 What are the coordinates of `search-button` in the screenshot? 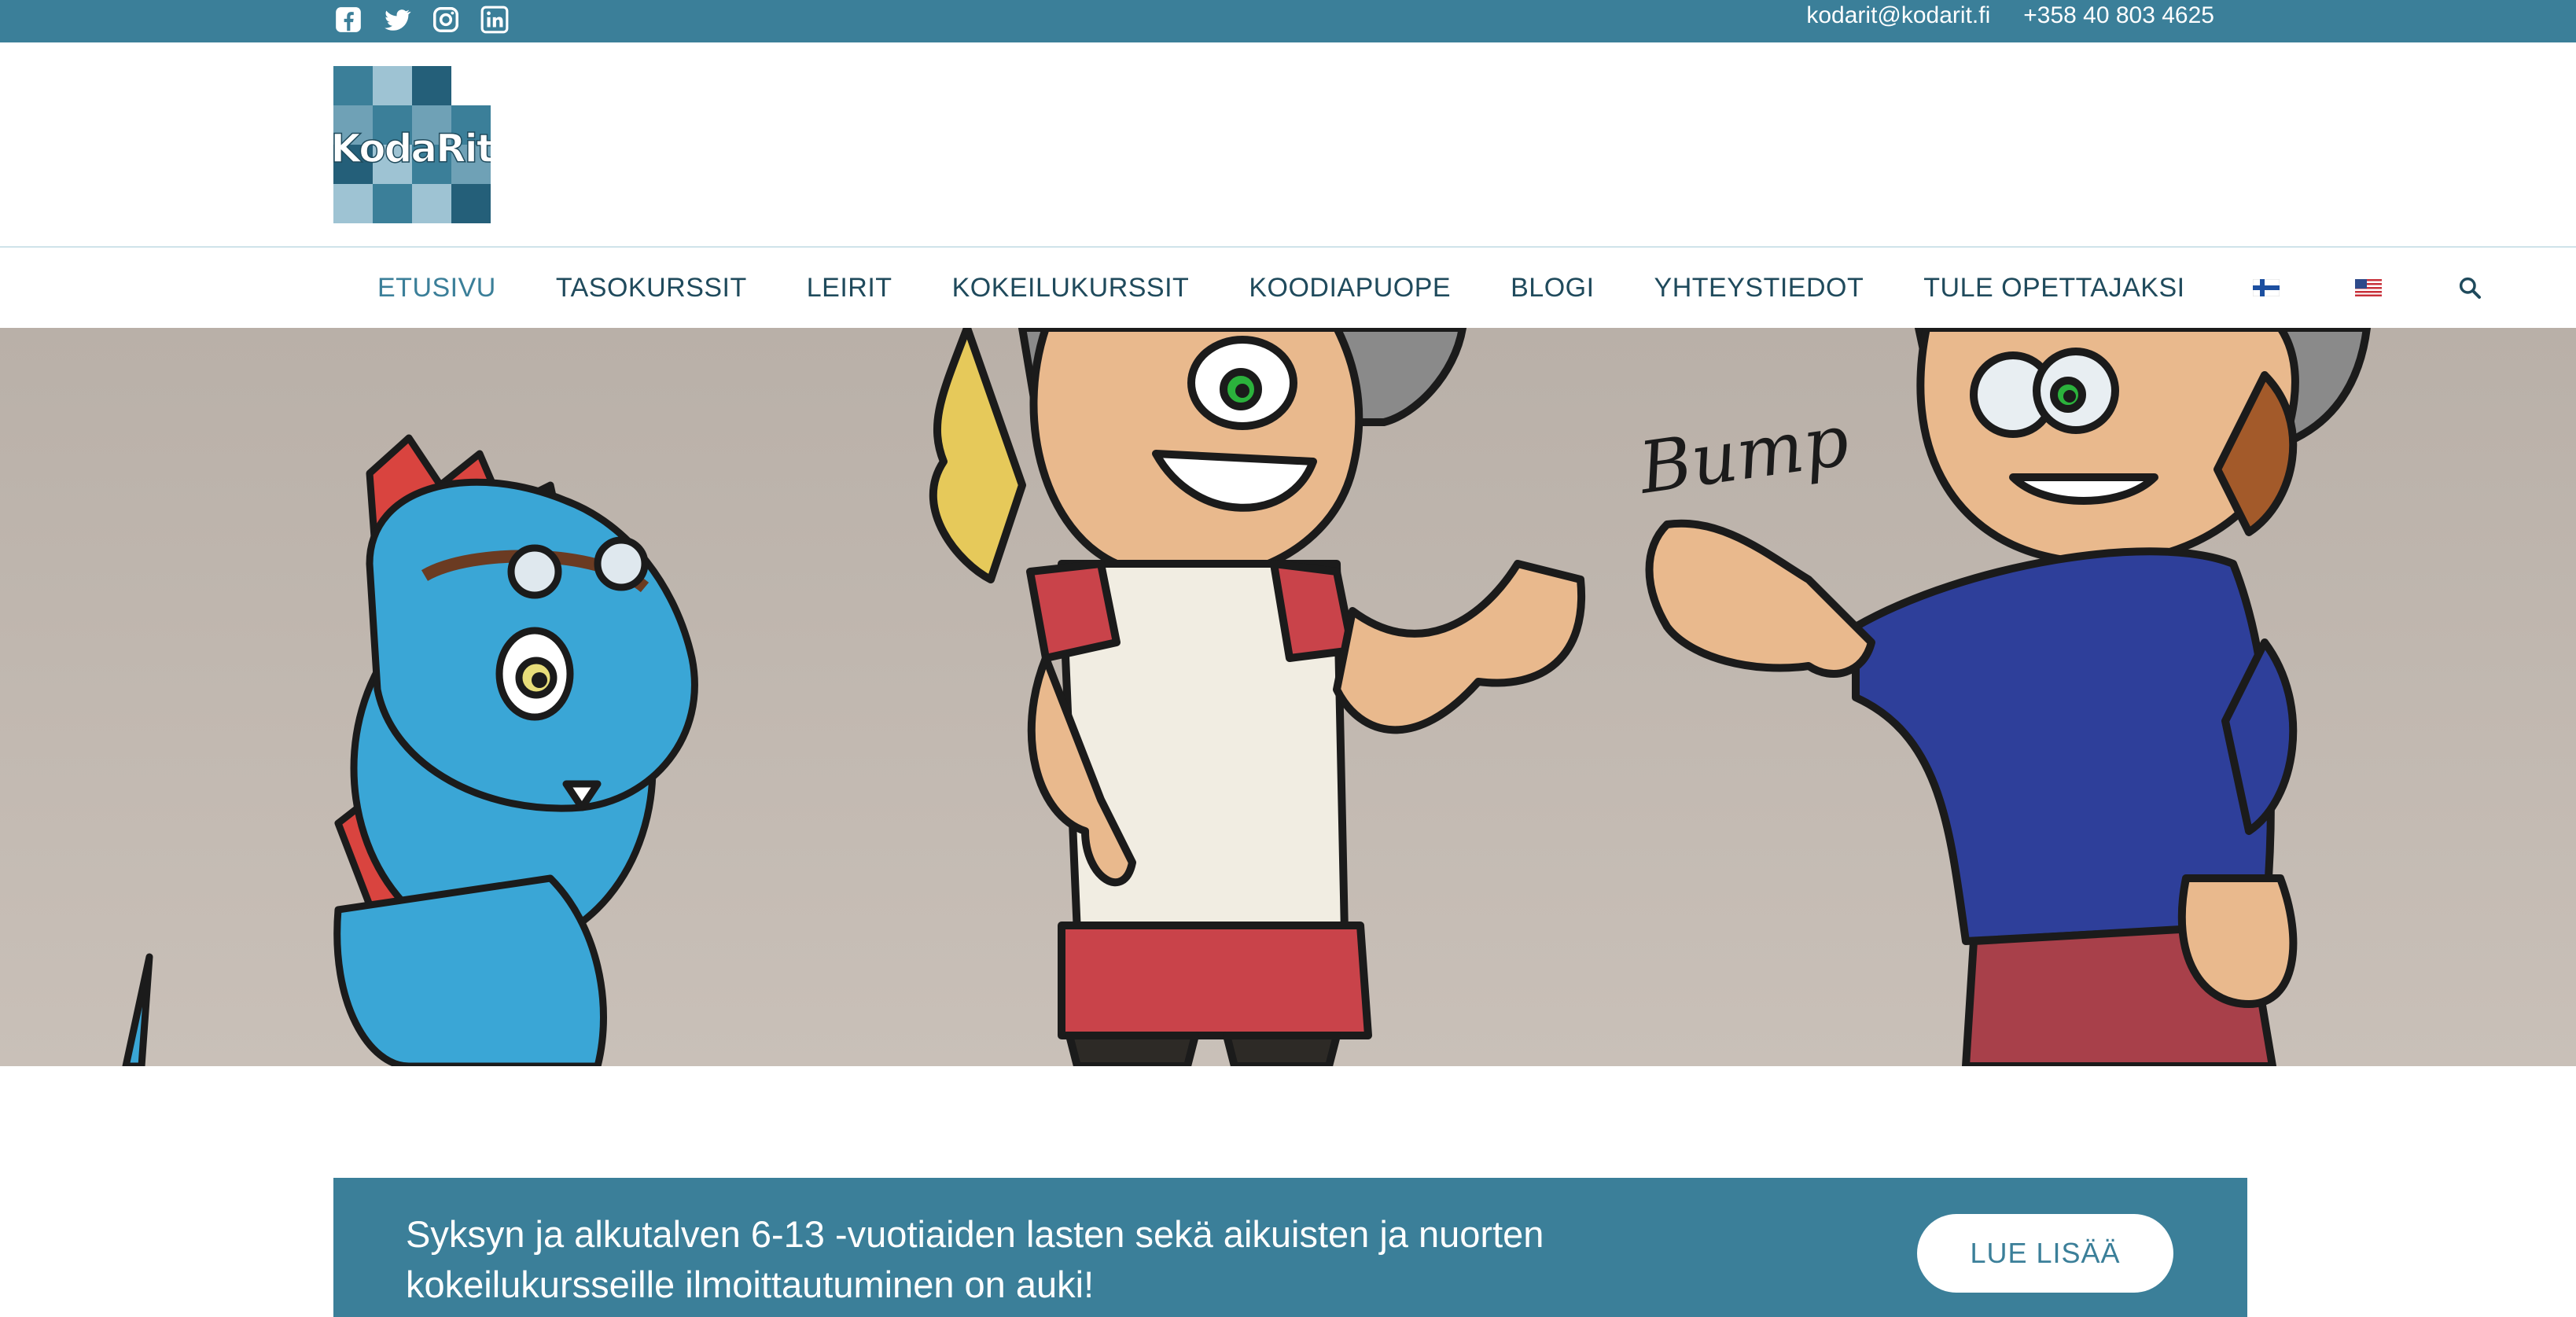 It's located at (2470, 287).